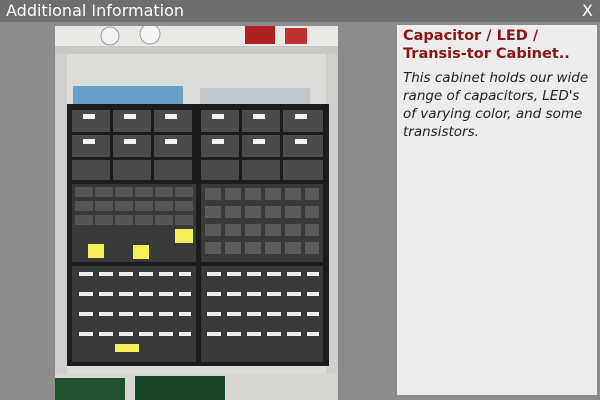 The image size is (600, 400). I want to click on close-button: X, so click(587, 11).